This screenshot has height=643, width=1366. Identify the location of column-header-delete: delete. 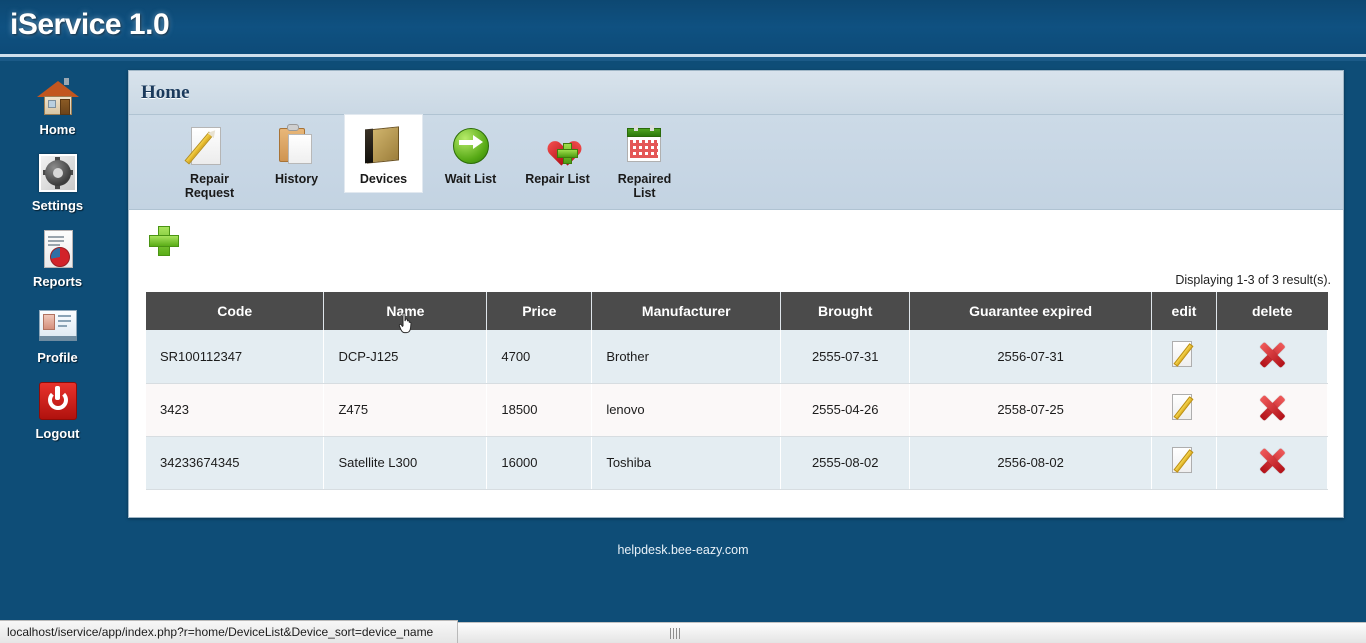
(1272, 311).